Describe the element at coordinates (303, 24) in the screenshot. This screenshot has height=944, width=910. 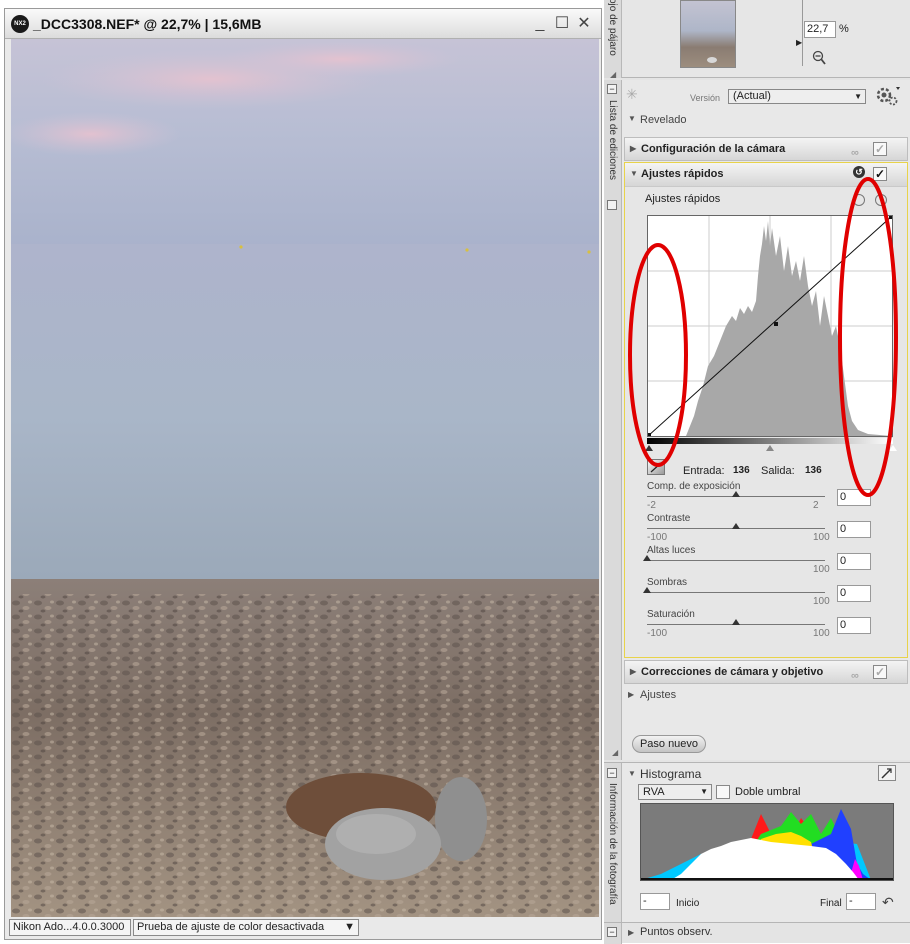
I see `image-titlebar: NX2 _DCC3308.NEF* @ 22,7% | 15,6MB _ ☐ ✕` at that location.